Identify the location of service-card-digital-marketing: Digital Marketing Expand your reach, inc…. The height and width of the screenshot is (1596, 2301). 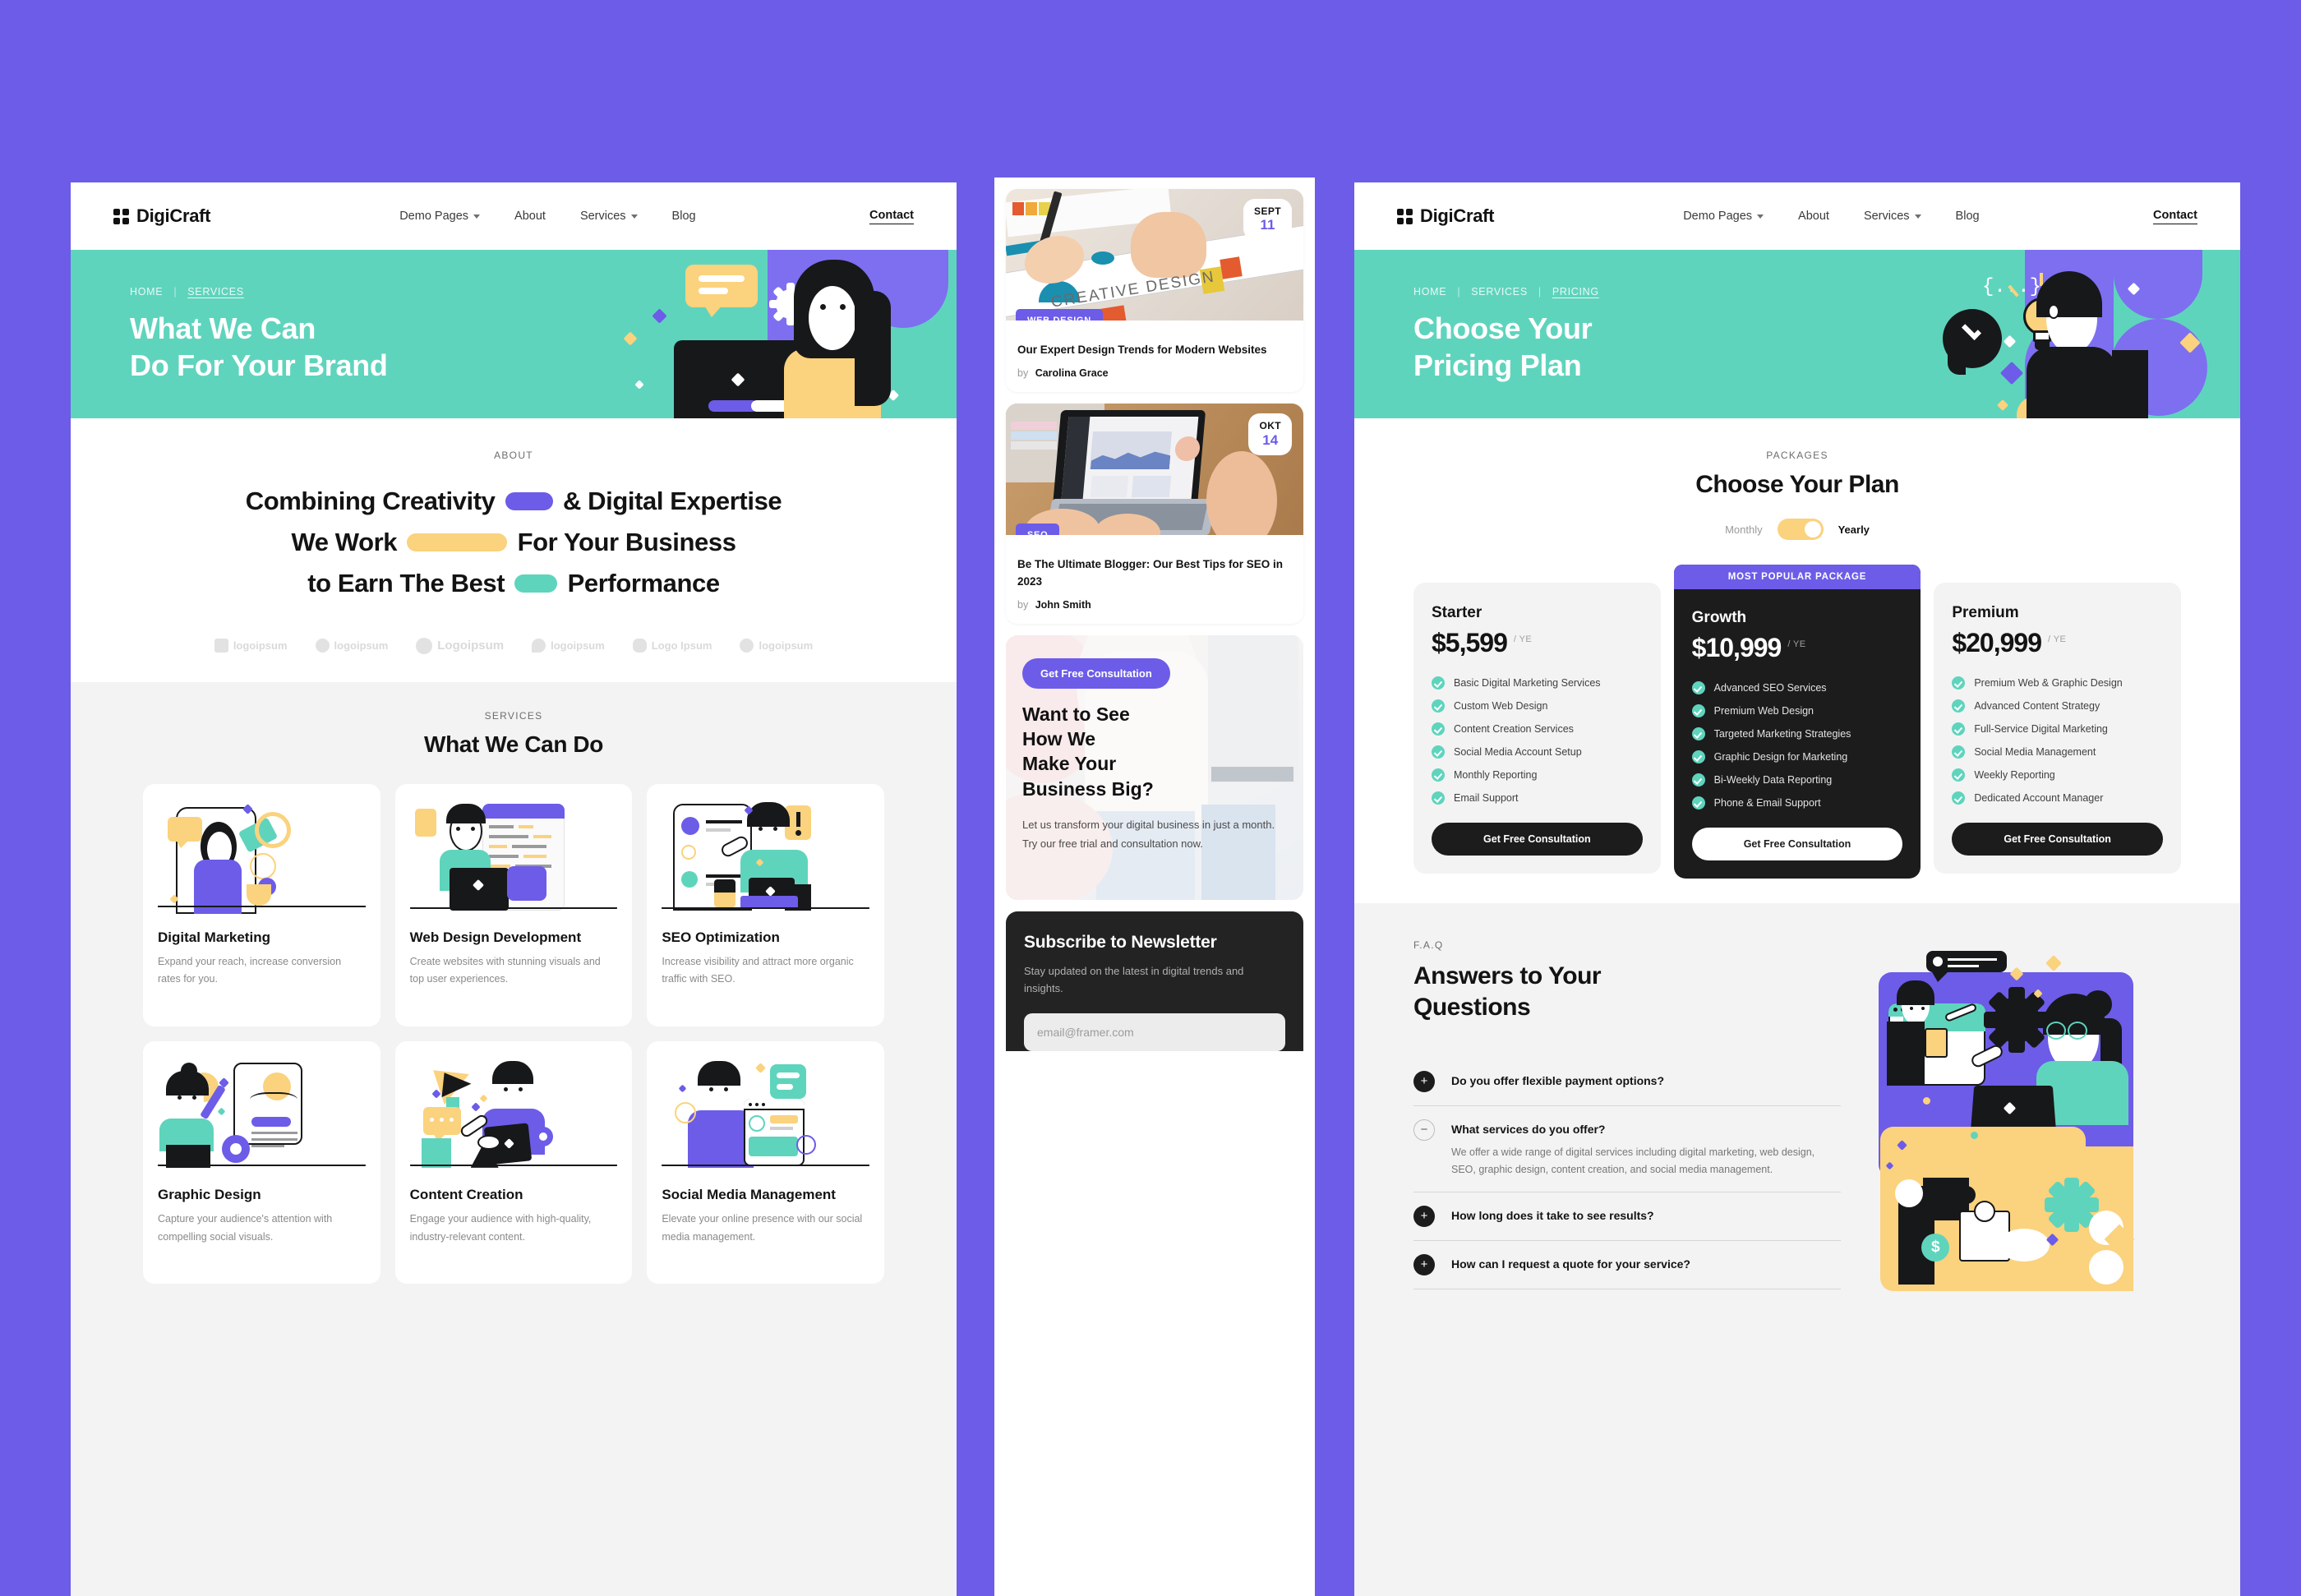
(261, 905).